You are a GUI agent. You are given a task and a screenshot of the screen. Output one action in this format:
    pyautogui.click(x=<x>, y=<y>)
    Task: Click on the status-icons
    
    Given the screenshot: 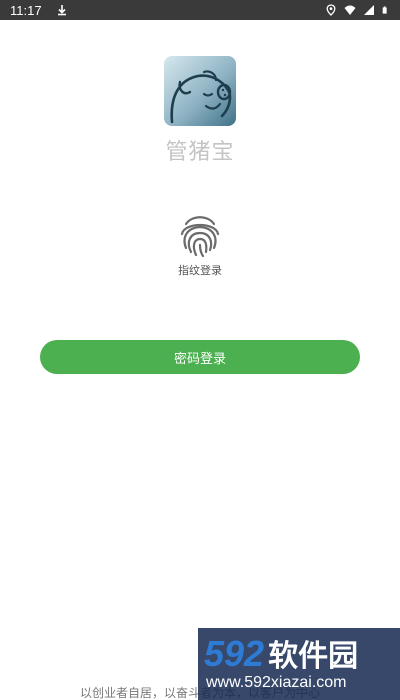 What is the action you would take?
    pyautogui.click(x=357, y=10)
    